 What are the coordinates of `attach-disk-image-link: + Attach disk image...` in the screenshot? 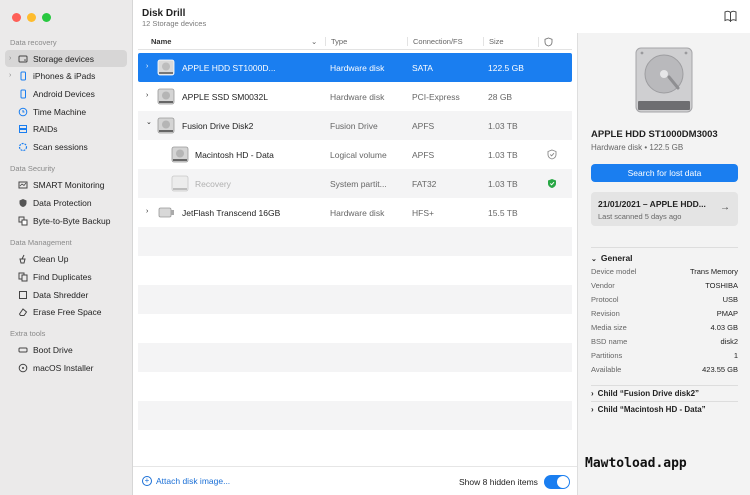 It's located at (186, 481).